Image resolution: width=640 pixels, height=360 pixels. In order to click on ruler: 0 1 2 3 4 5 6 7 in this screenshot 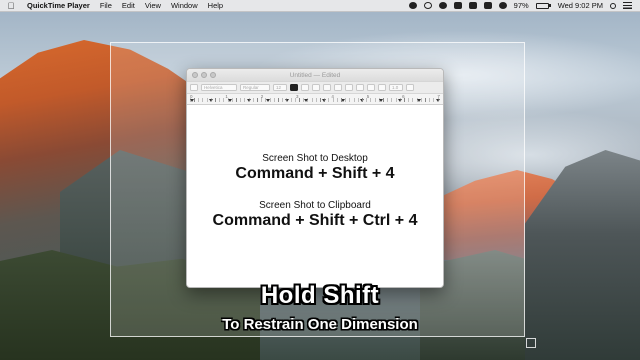, I will do `click(315, 99)`.